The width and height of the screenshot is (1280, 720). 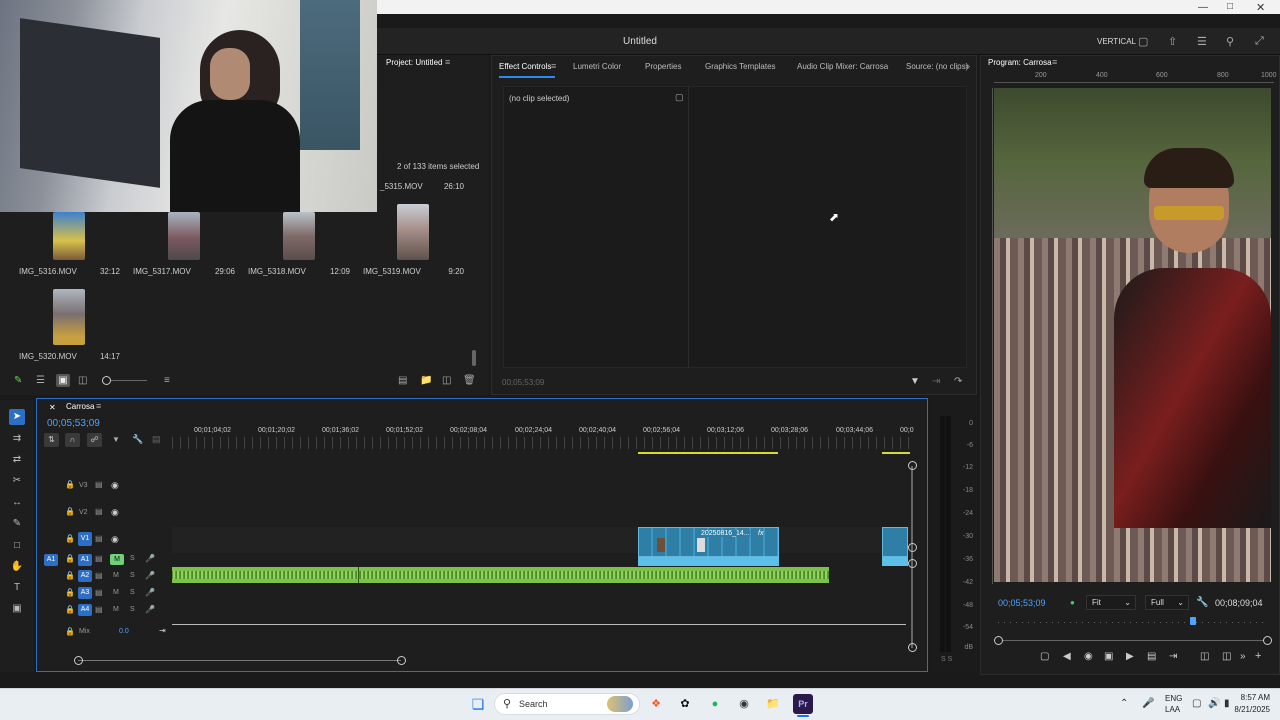 What do you see at coordinates (1133, 619) in the screenshot?
I see `program-mini-ruler` at bounding box center [1133, 619].